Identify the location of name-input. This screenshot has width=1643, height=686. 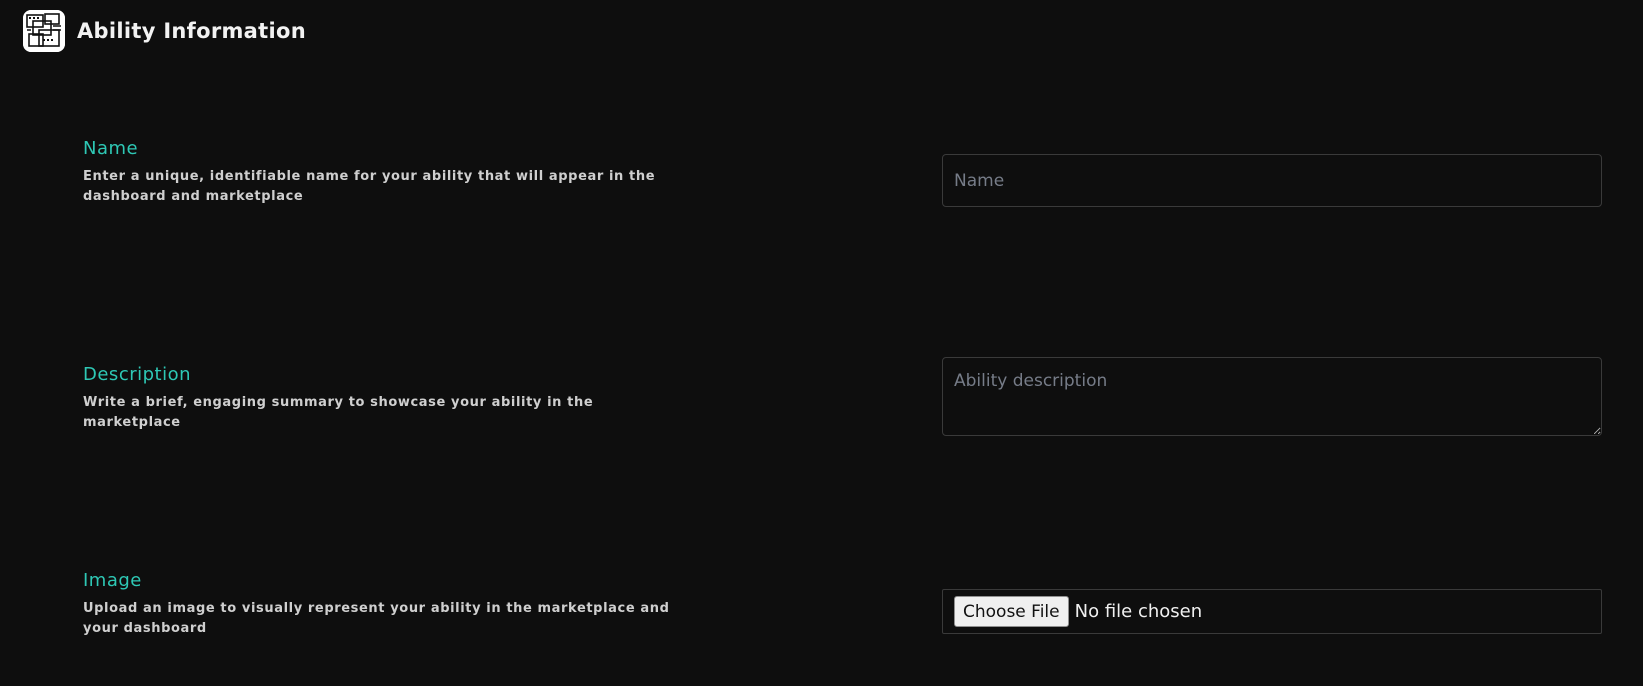
(1272, 180).